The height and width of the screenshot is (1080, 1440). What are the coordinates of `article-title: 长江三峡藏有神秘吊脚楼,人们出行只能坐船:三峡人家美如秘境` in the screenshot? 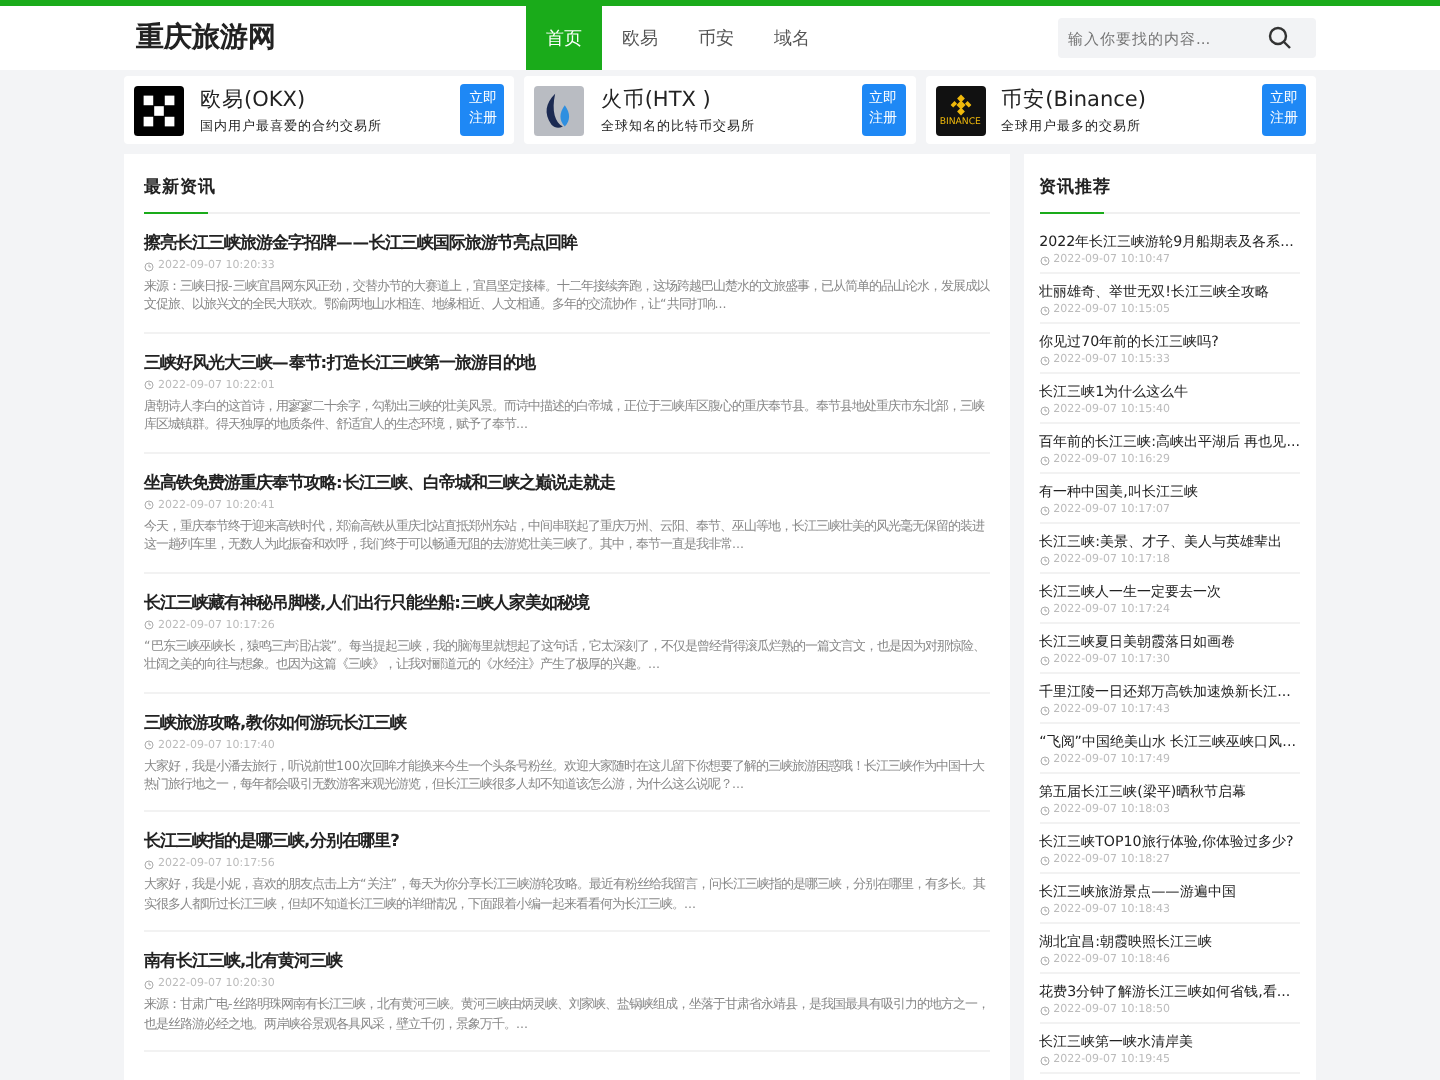 It's located at (567, 602).